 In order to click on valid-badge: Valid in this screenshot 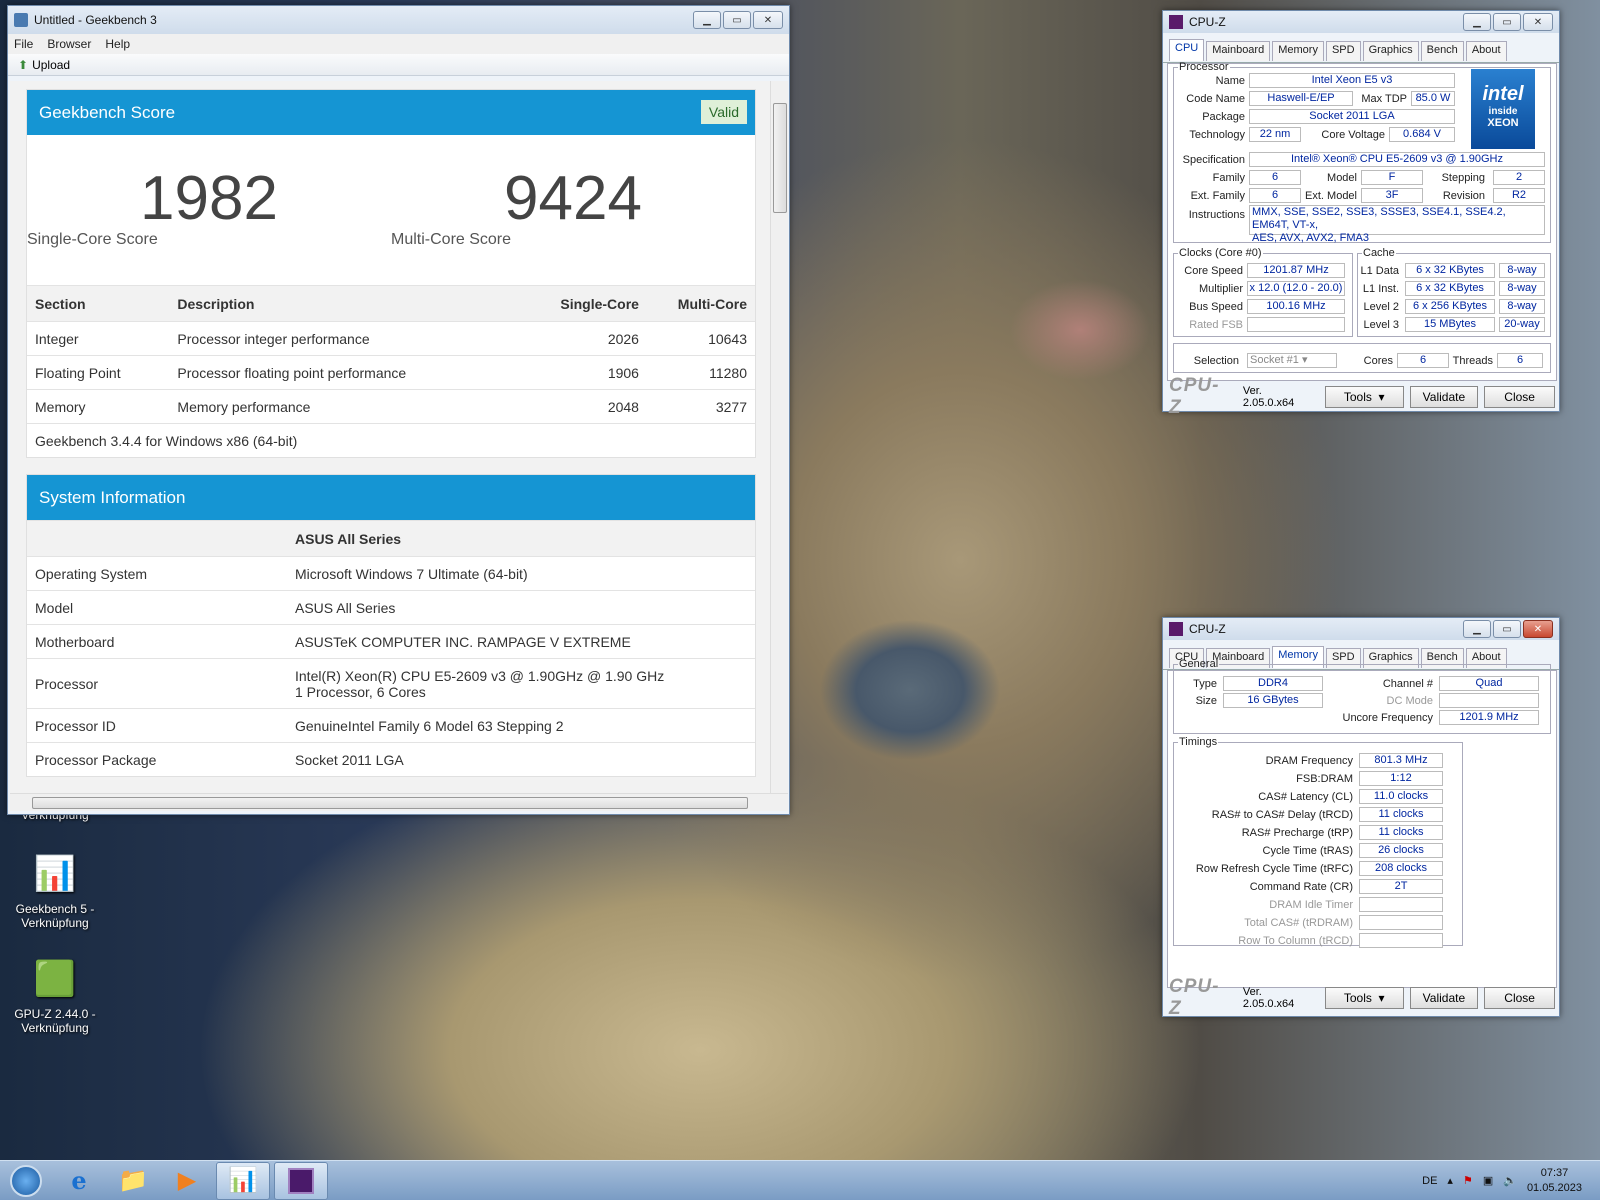, I will do `click(723, 112)`.